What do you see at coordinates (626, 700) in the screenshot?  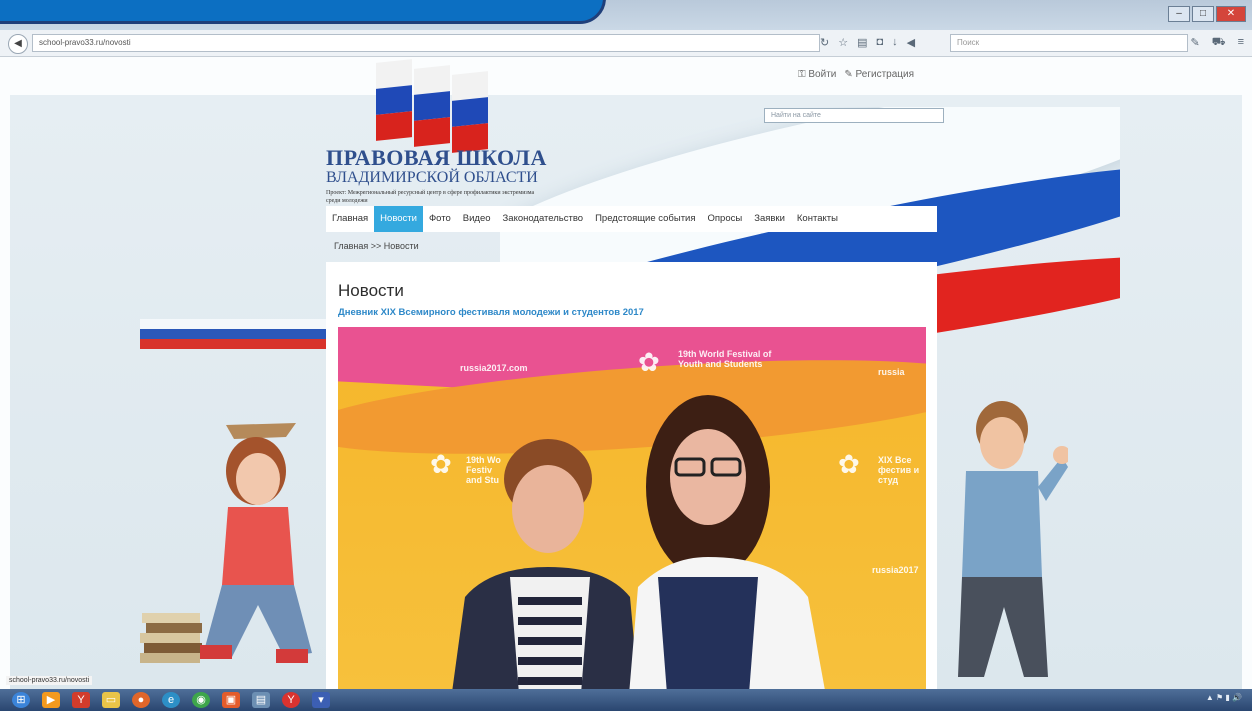 I see `taskbar: ⊞ ▶ Y ▭ ● e ◉ ▣ ▤ Y ▾ ▲ ⚑ ▮ 🔊` at bounding box center [626, 700].